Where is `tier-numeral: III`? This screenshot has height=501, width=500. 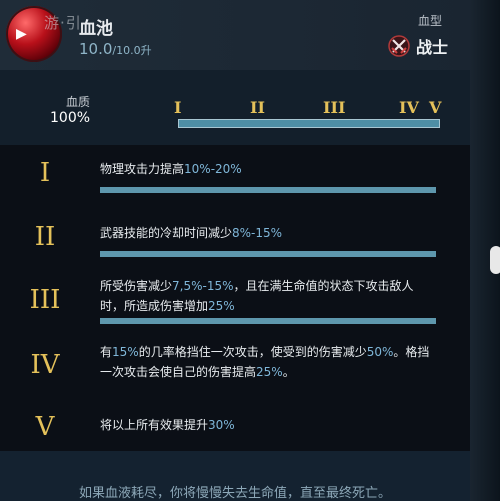 tier-numeral: III is located at coordinates (45, 300).